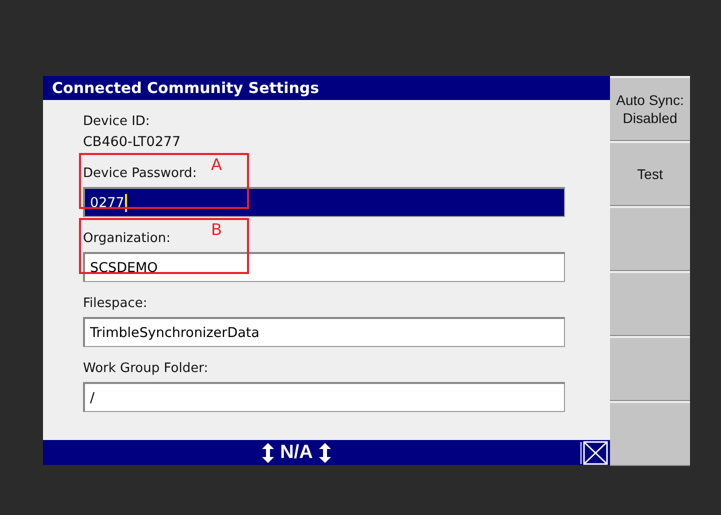  What do you see at coordinates (594, 452) in the screenshot?
I see `close-icon` at bounding box center [594, 452].